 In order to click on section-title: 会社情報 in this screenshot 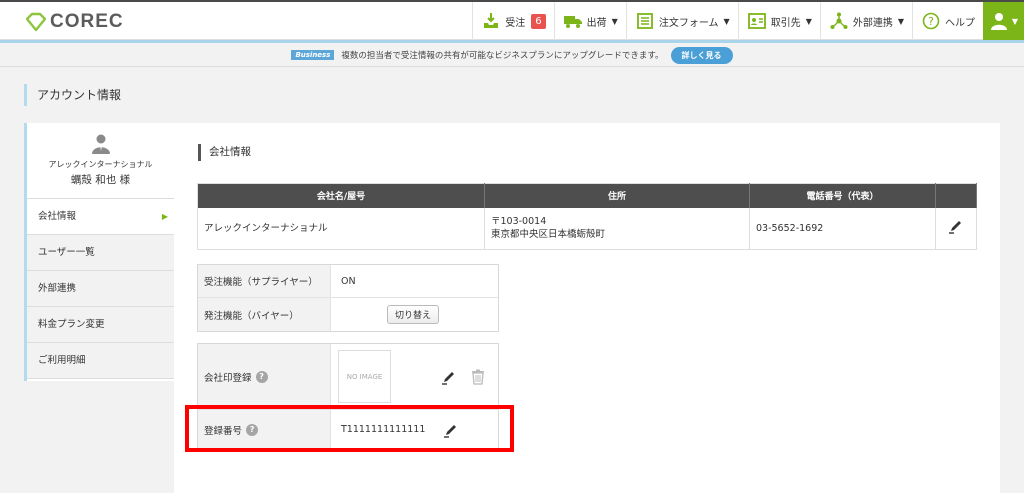, I will do `click(224, 152)`.